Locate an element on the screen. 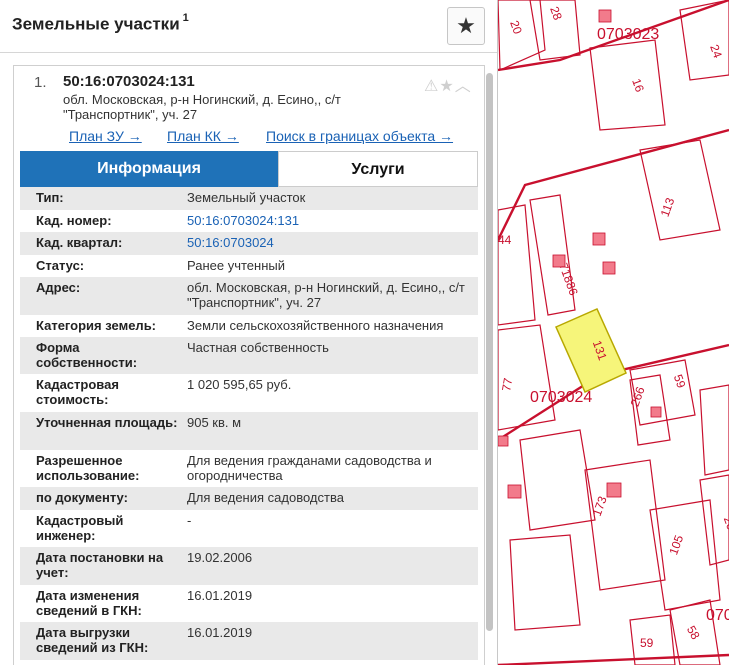 The width and height of the screenshot is (729, 665). card-index: 1. is located at coordinates (40, 82).